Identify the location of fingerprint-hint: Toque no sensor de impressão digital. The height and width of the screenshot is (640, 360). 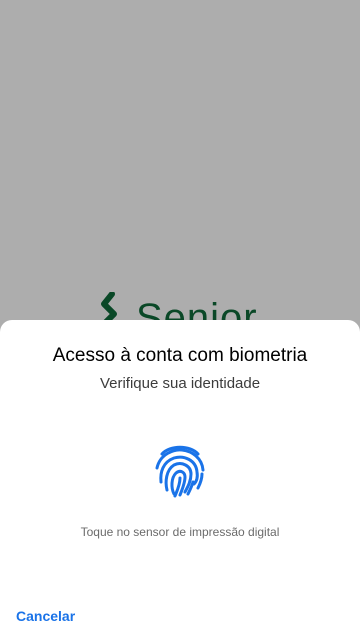
(180, 532).